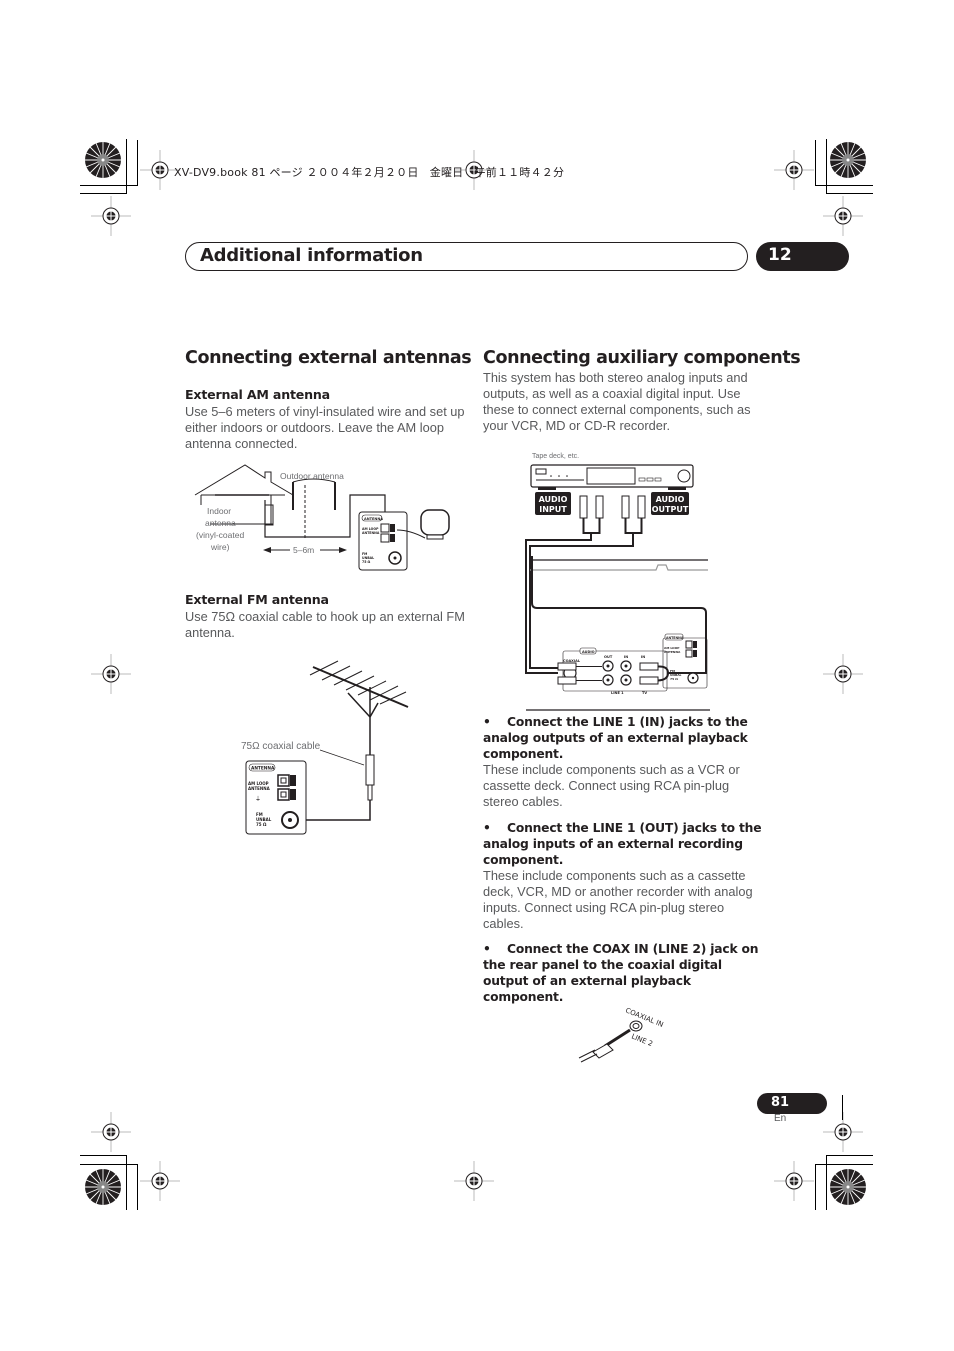 The height and width of the screenshot is (1351, 954). I want to click on chapter-title: Additional information, so click(311, 255).